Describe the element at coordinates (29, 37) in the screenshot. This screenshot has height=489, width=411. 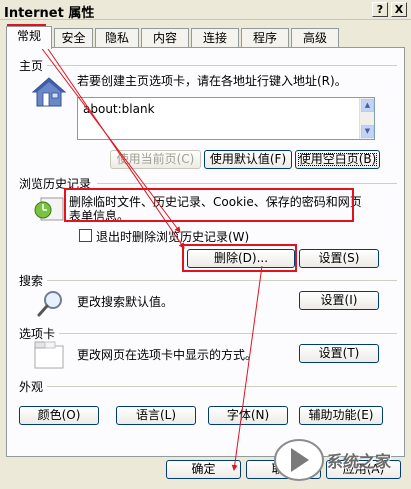
I see `tab-general: 常规` at that location.